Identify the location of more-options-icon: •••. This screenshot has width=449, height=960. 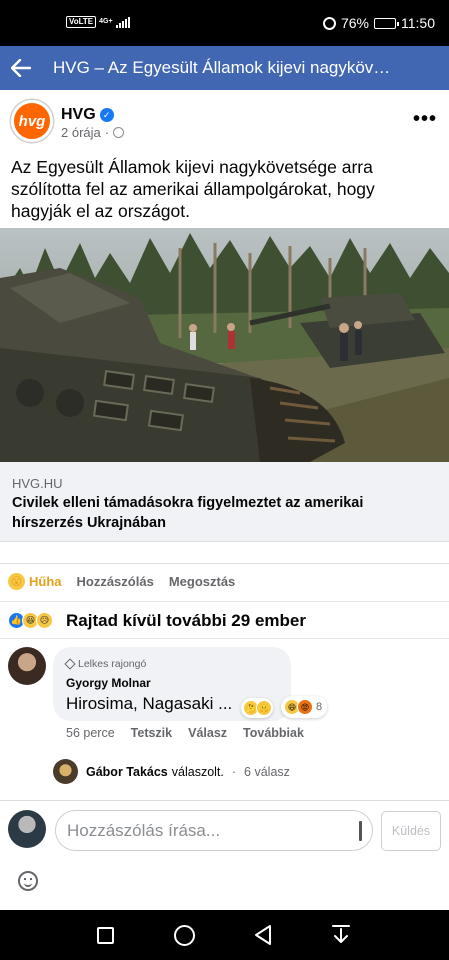
(425, 119).